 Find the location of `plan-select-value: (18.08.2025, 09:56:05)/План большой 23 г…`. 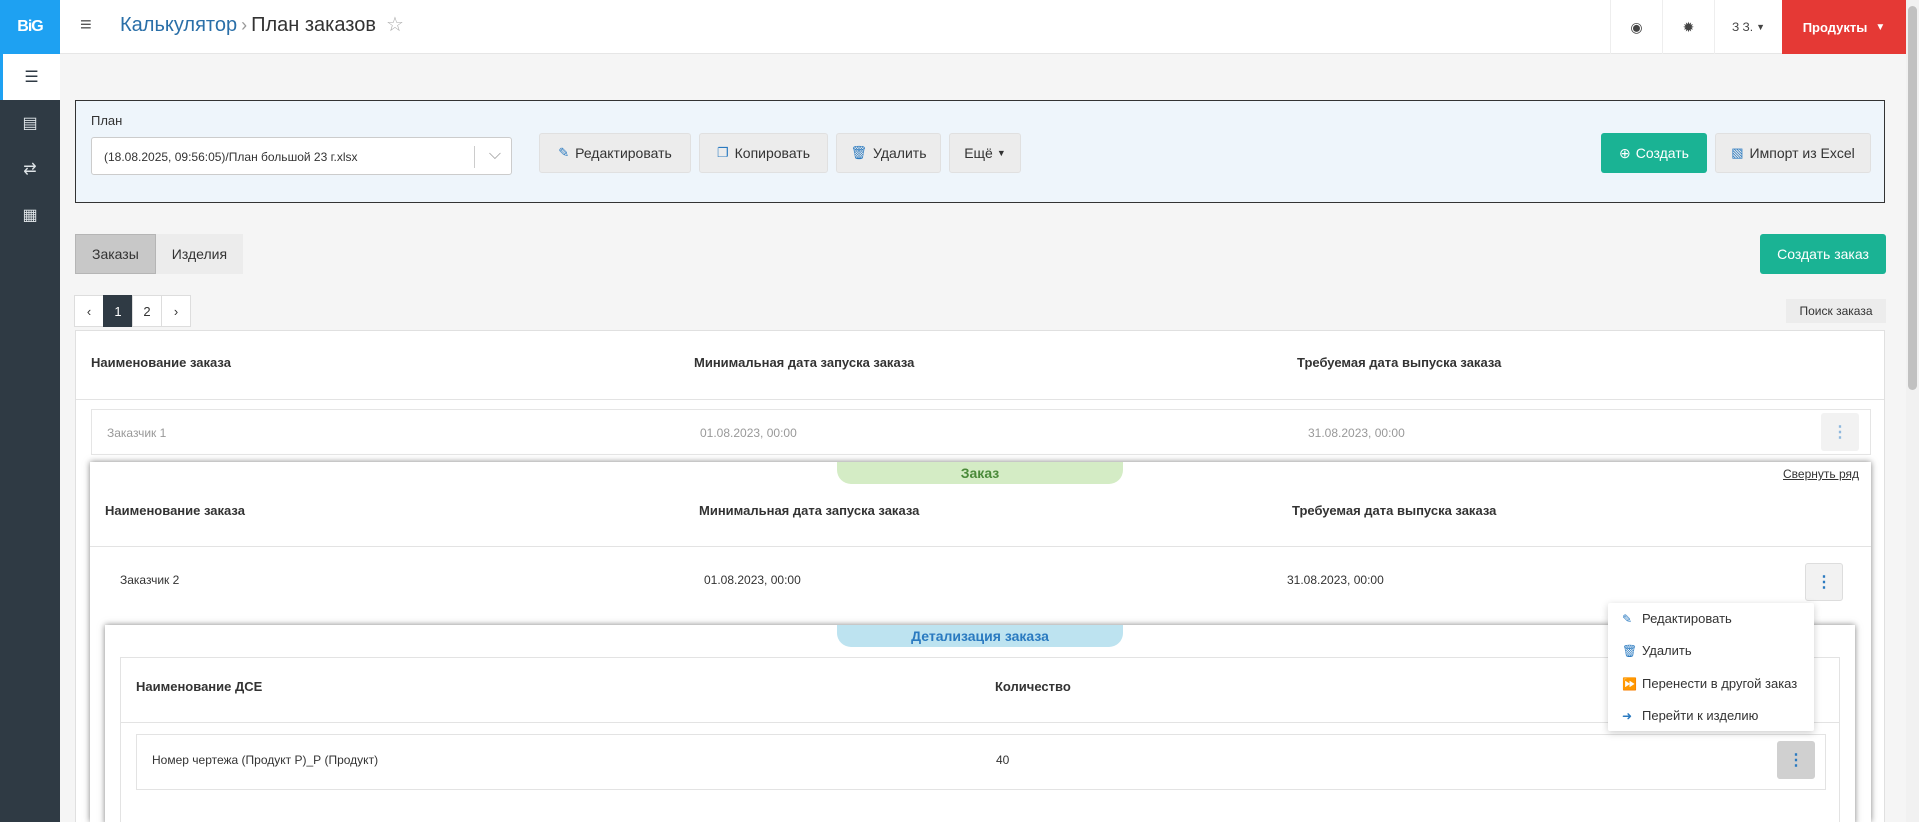

plan-select-value: (18.08.2025, 09:56:05)/План большой 23 г… is located at coordinates (231, 157).